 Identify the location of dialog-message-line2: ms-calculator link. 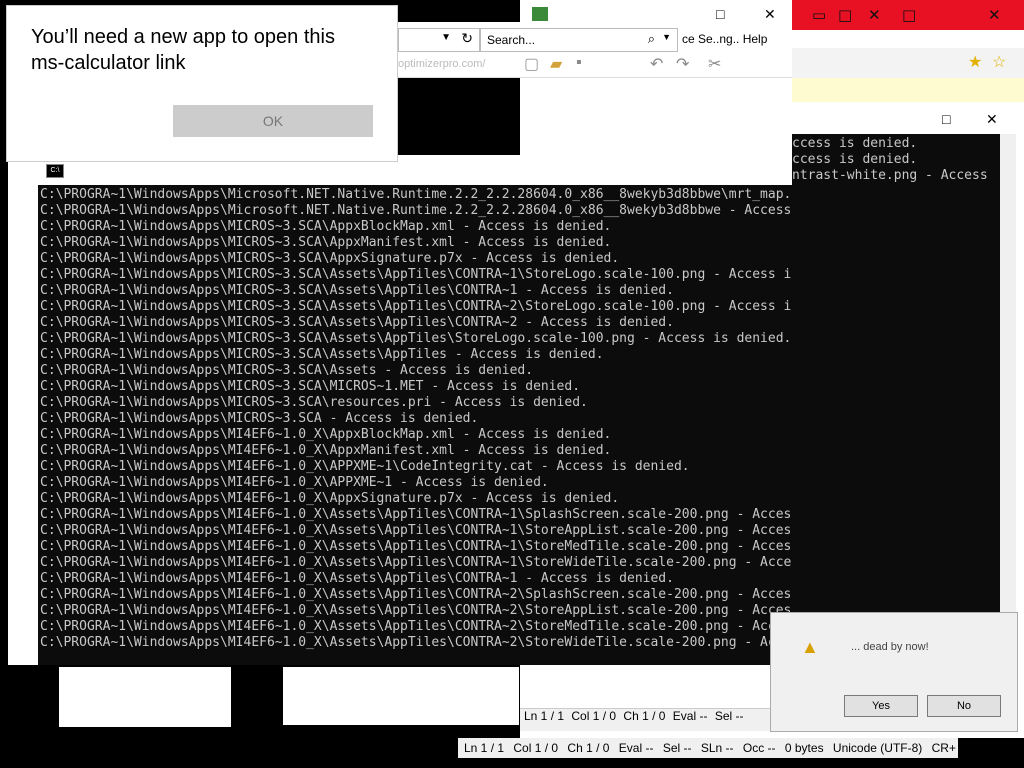
(108, 63).